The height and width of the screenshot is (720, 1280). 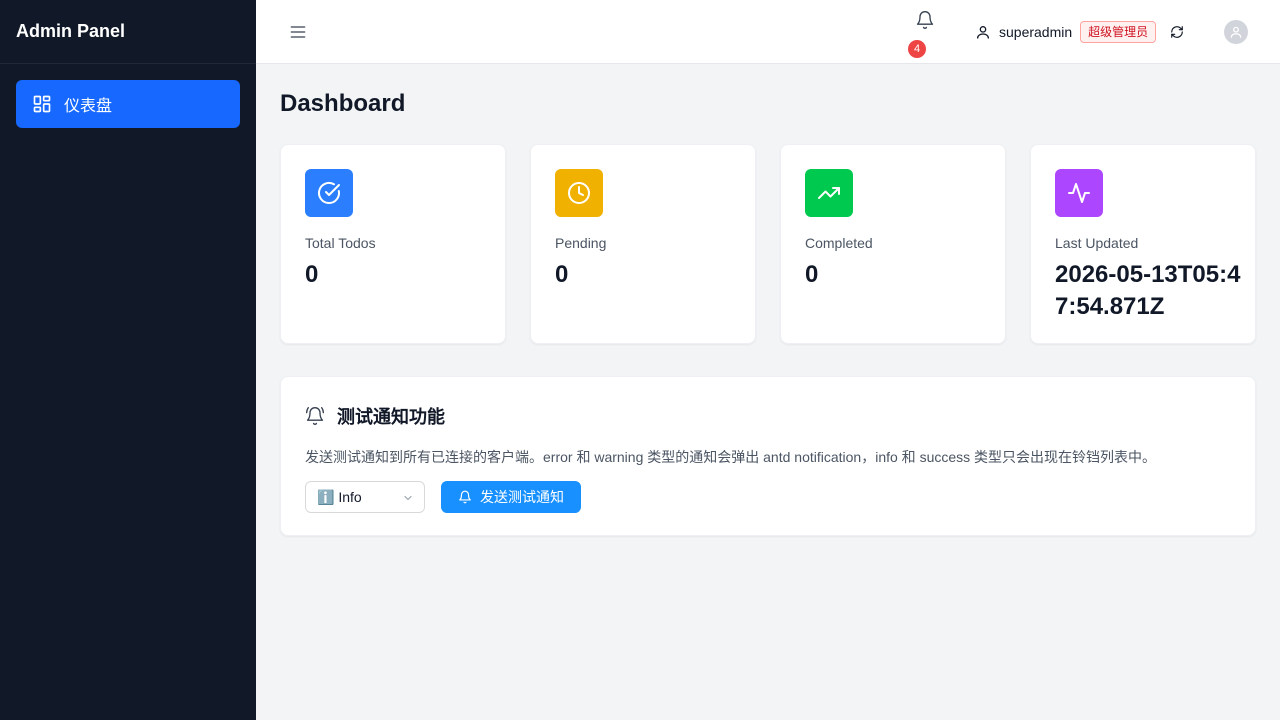 I want to click on refresh-icon, so click(x=1177, y=32).